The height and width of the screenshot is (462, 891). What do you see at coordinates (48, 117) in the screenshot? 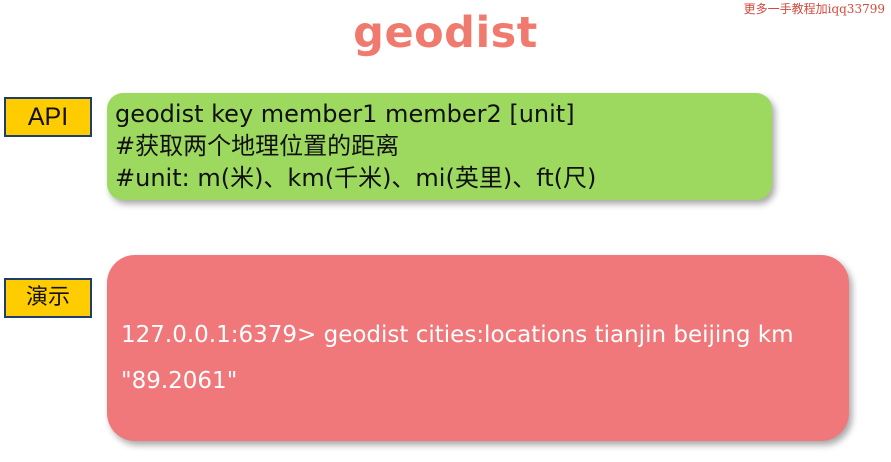
I see `api-tag: API` at bounding box center [48, 117].